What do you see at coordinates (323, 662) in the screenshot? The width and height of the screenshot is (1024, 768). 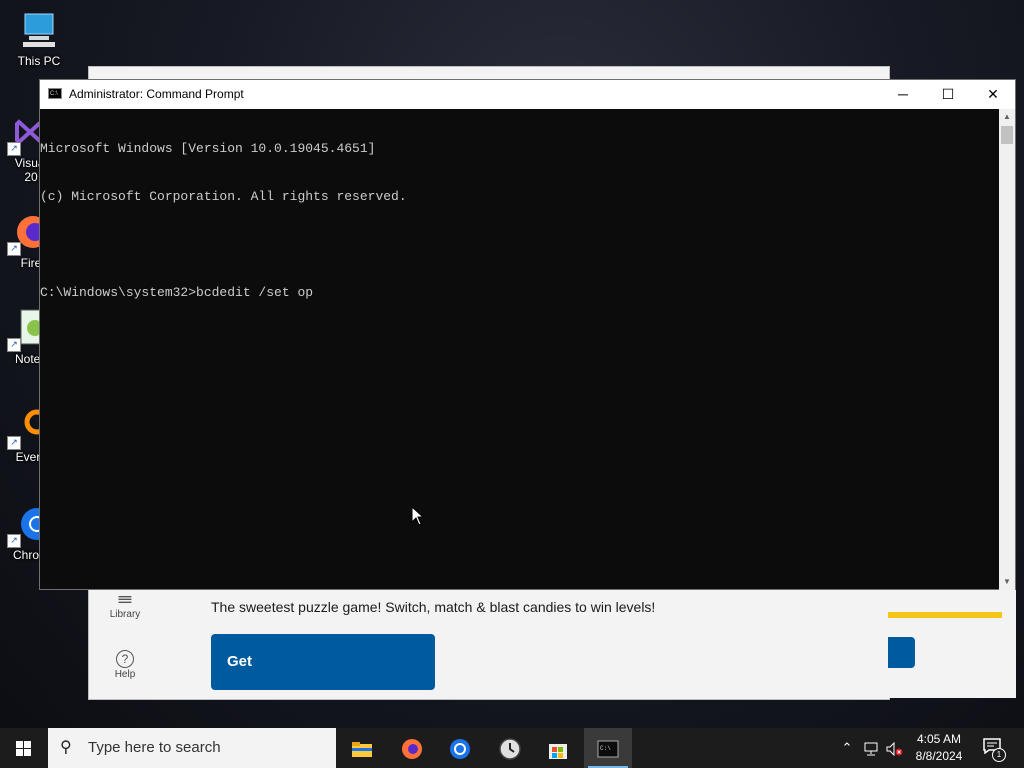 I see `get-button: Get` at bounding box center [323, 662].